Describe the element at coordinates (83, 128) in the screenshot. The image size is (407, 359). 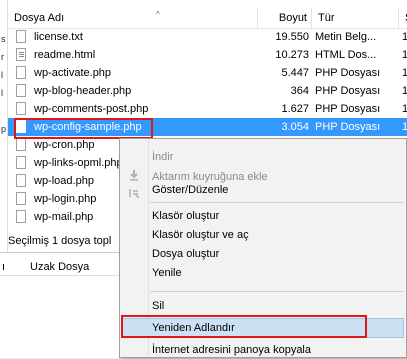
I see `annotation-highlight-file` at that location.